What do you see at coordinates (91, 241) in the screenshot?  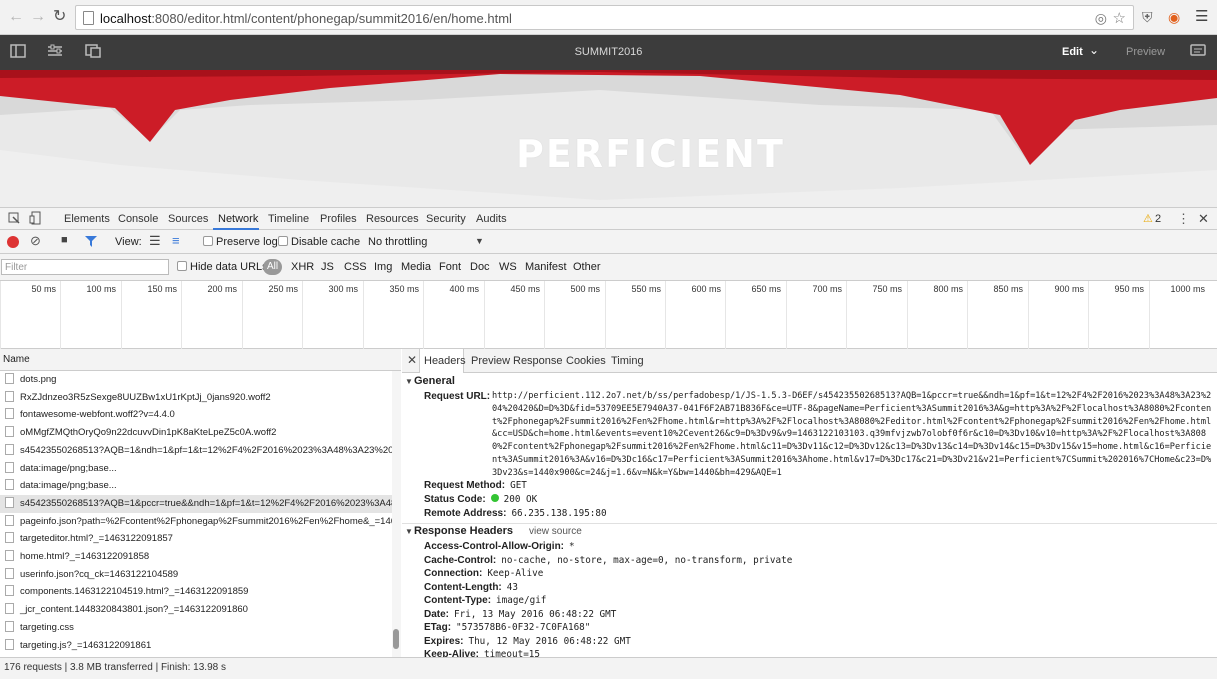 I see `filter-icon` at bounding box center [91, 241].